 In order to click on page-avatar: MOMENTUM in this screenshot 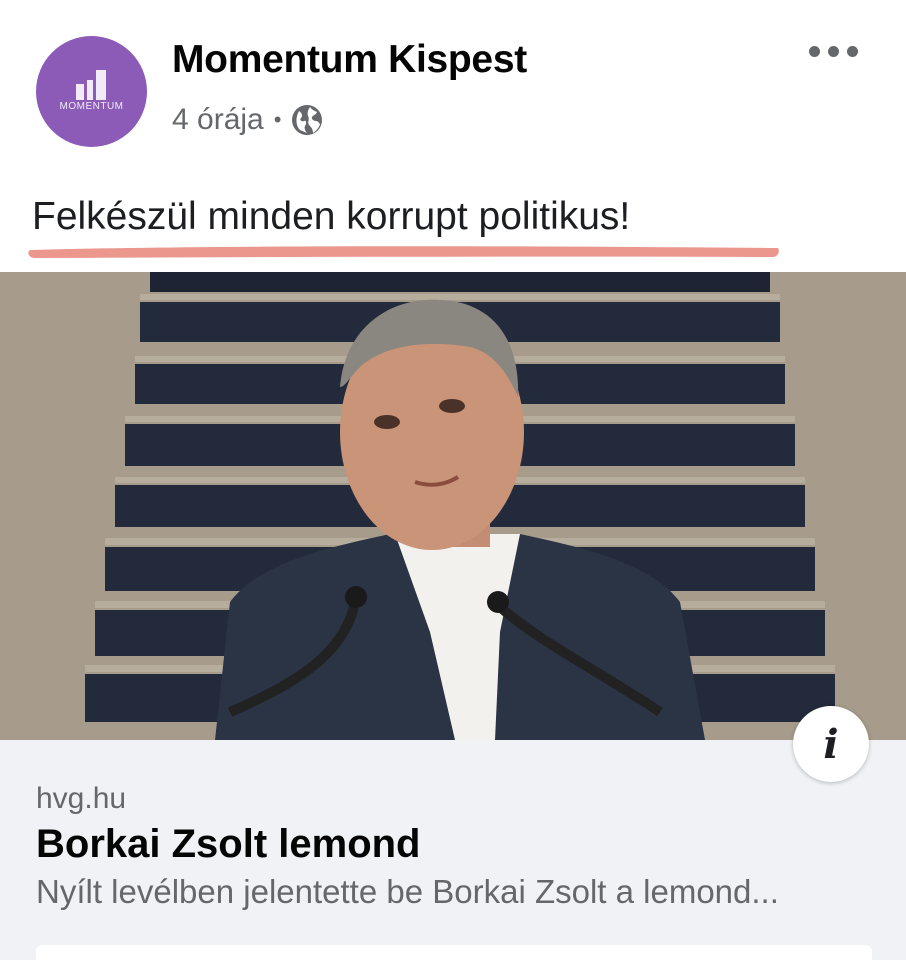, I will do `click(91, 91)`.